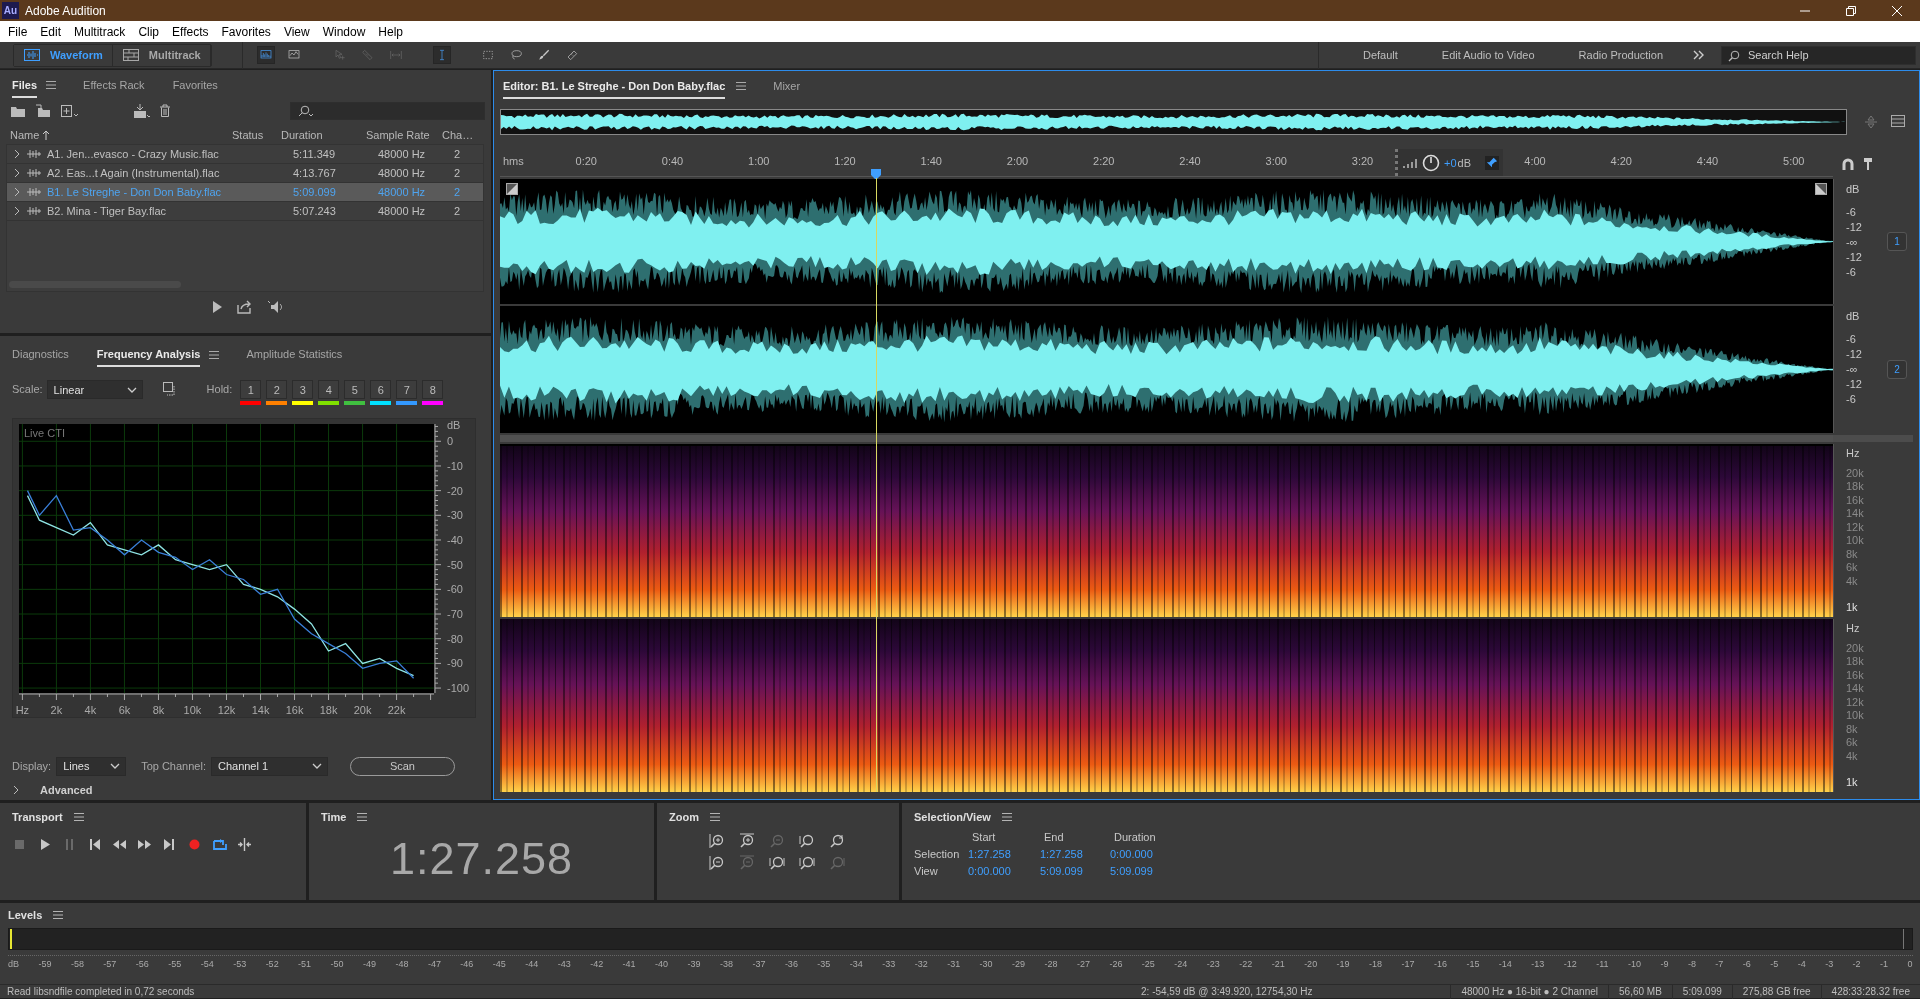 Image resolution: width=1920 pixels, height=999 pixels. I want to click on file-row: B2. Mina - Tiger Bay.flac 5:07.243 48000 Hz 2, so click(245, 211).